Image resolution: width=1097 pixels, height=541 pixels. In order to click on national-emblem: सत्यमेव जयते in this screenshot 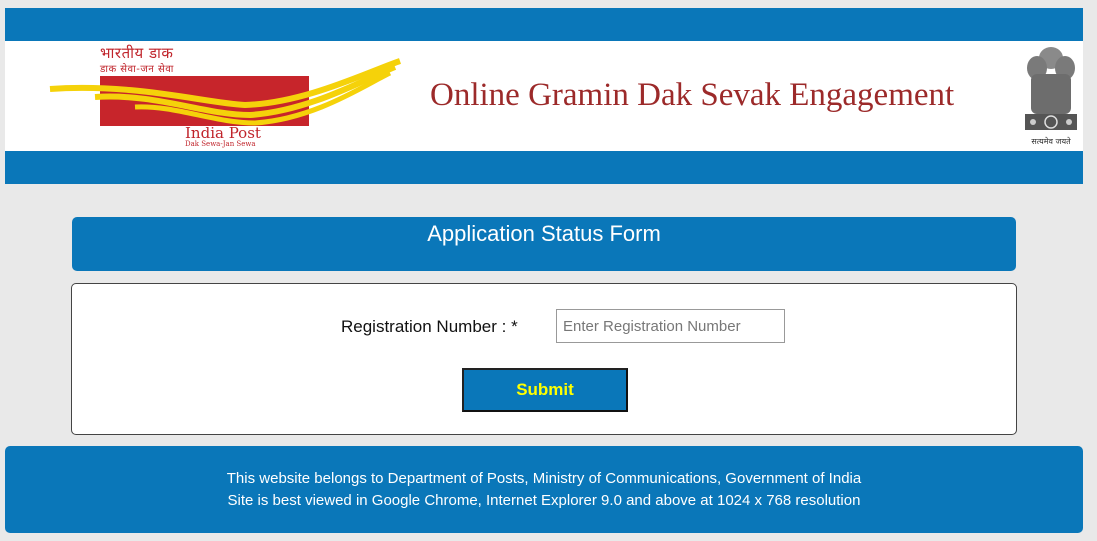, I will do `click(1051, 96)`.